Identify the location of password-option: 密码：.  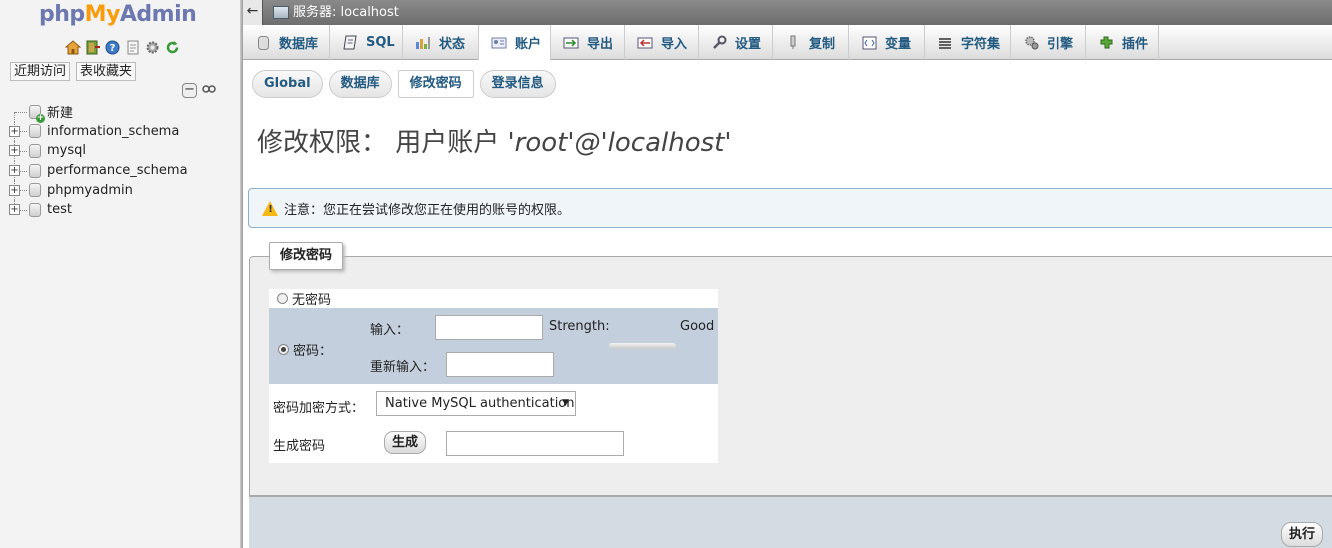
(305, 349).